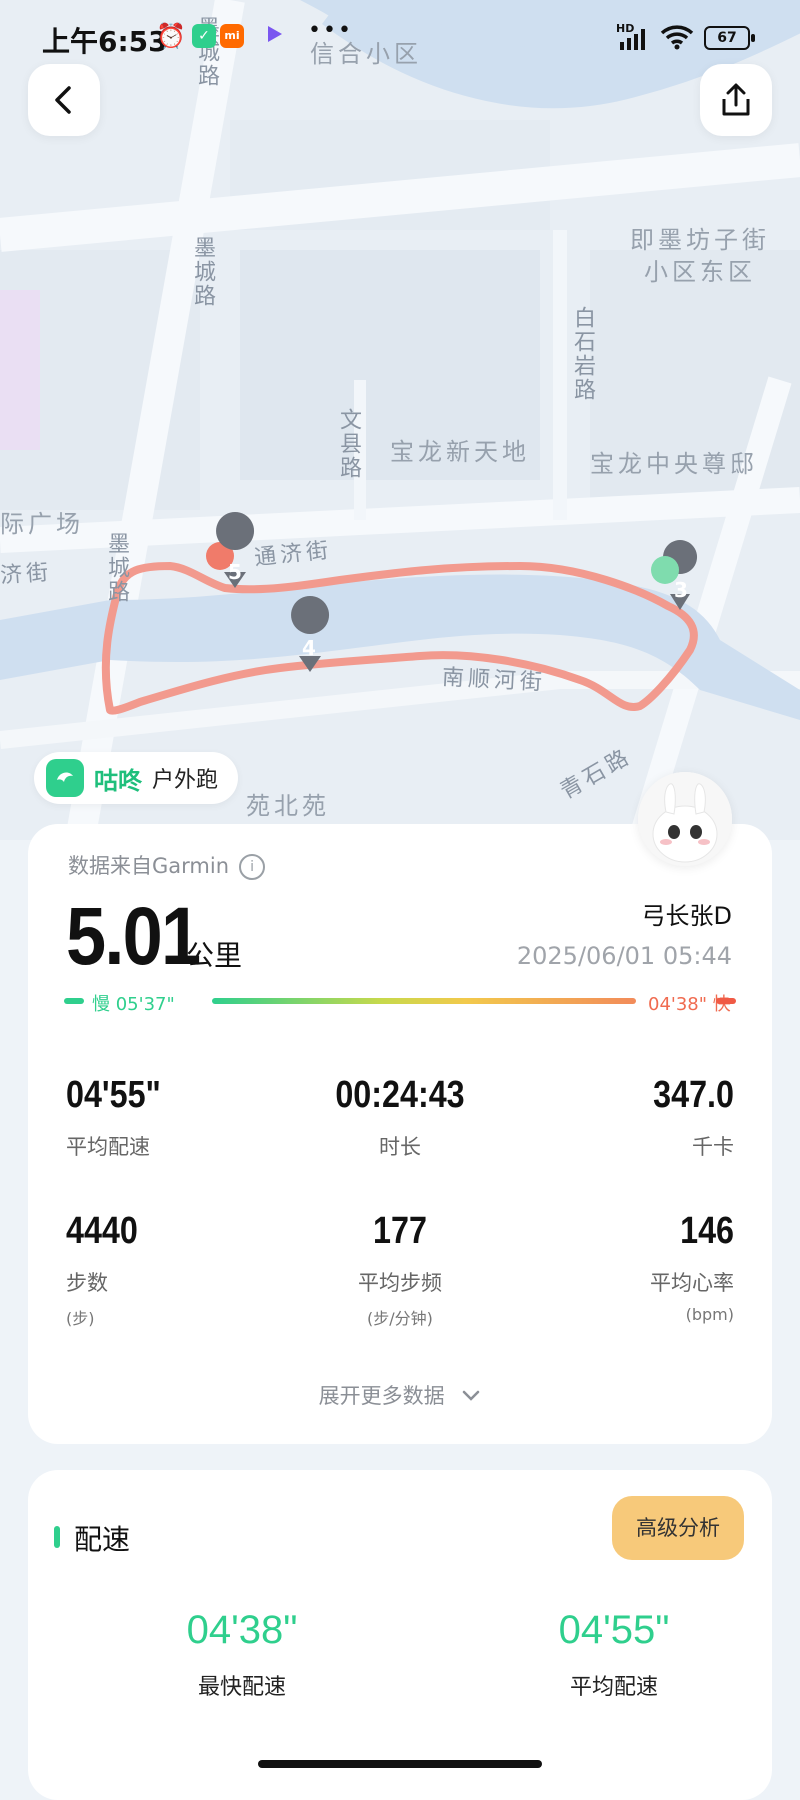  Describe the element at coordinates (400, 1764) in the screenshot. I see `home-indicator` at that location.